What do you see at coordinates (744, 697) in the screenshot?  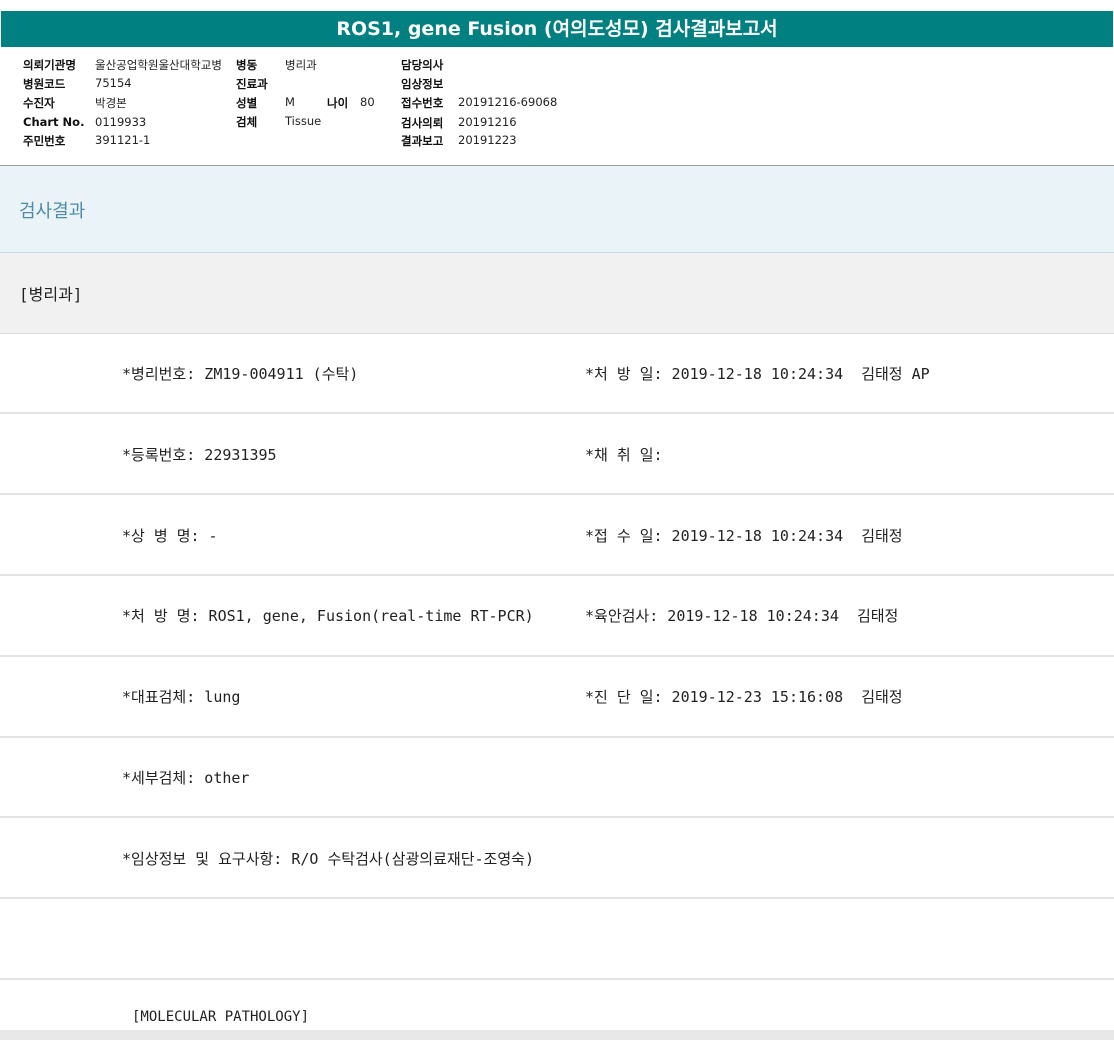 I see `diagnosis-date: *진 단 일: 2019-12-23 15:16:08 김태정` at bounding box center [744, 697].